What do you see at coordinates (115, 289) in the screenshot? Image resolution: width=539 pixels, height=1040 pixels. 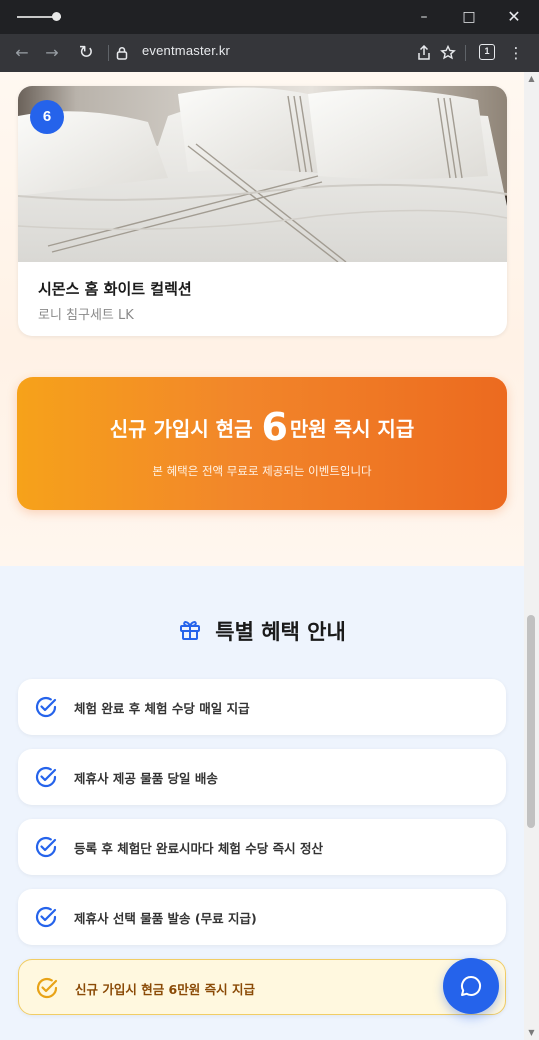 I see `product-title: 시몬스 홈 화이트 컬렉션` at bounding box center [115, 289].